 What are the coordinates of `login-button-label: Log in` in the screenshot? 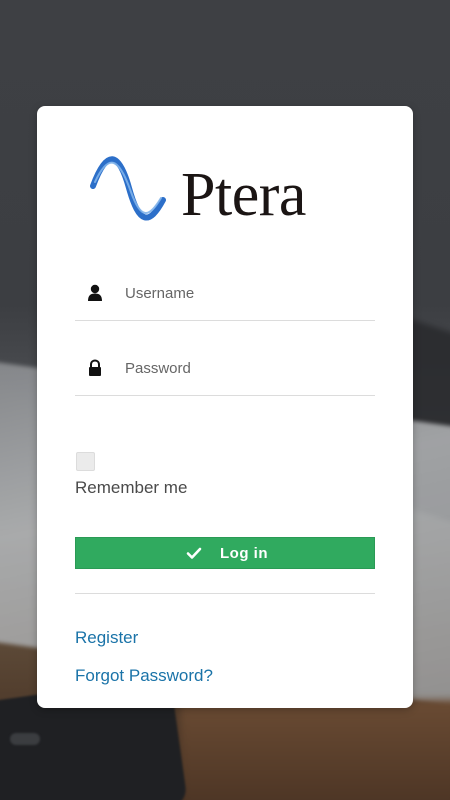 It's located at (244, 553).